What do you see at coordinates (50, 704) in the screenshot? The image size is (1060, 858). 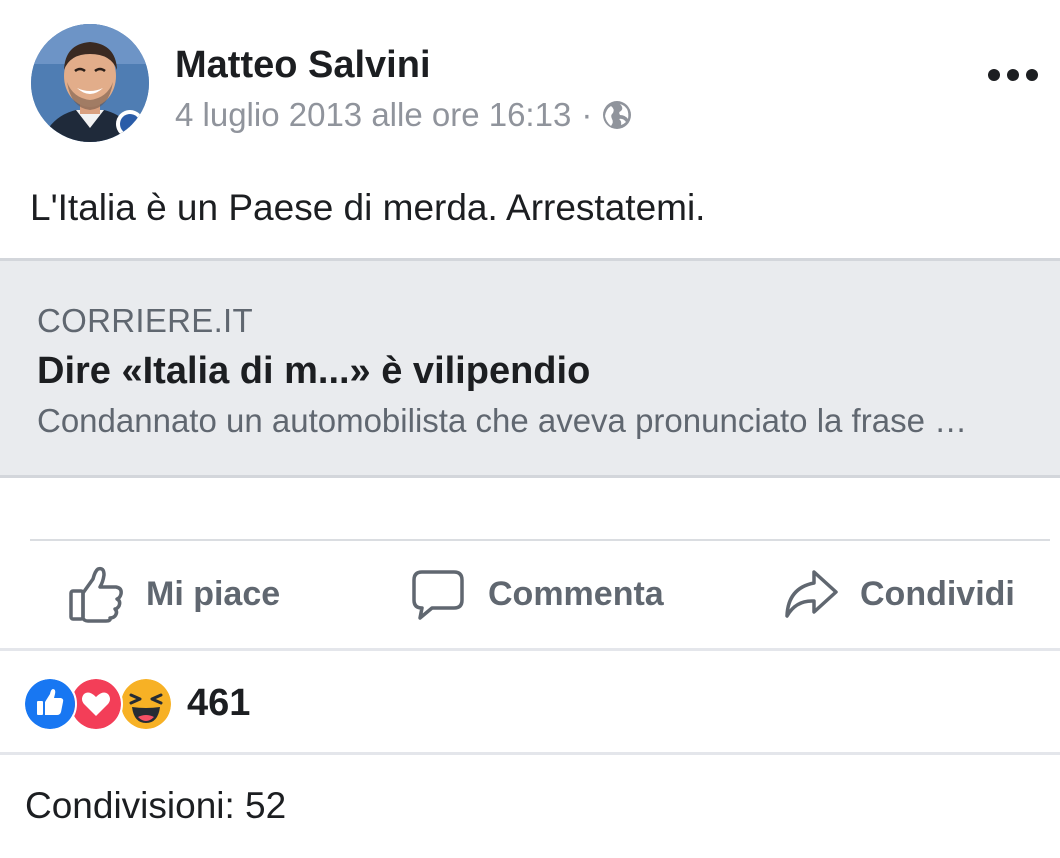 I see `like-reaction-icon` at bounding box center [50, 704].